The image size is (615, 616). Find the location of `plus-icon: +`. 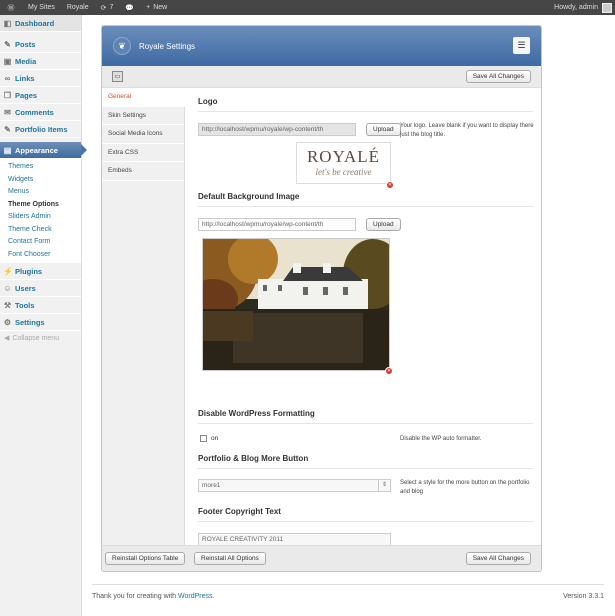

plus-icon: + is located at coordinates (148, 7).